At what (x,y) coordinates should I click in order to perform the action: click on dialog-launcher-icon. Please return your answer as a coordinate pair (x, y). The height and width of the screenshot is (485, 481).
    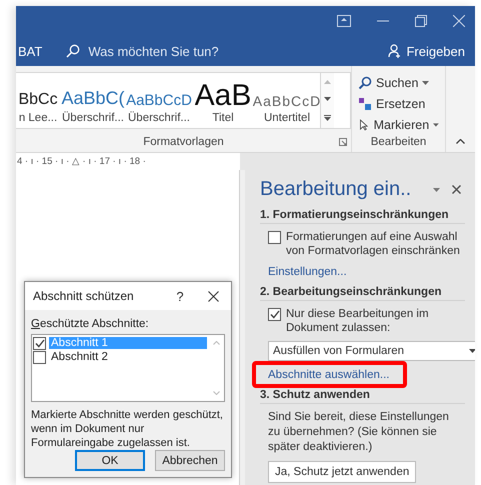
    Looking at the image, I should click on (343, 142).